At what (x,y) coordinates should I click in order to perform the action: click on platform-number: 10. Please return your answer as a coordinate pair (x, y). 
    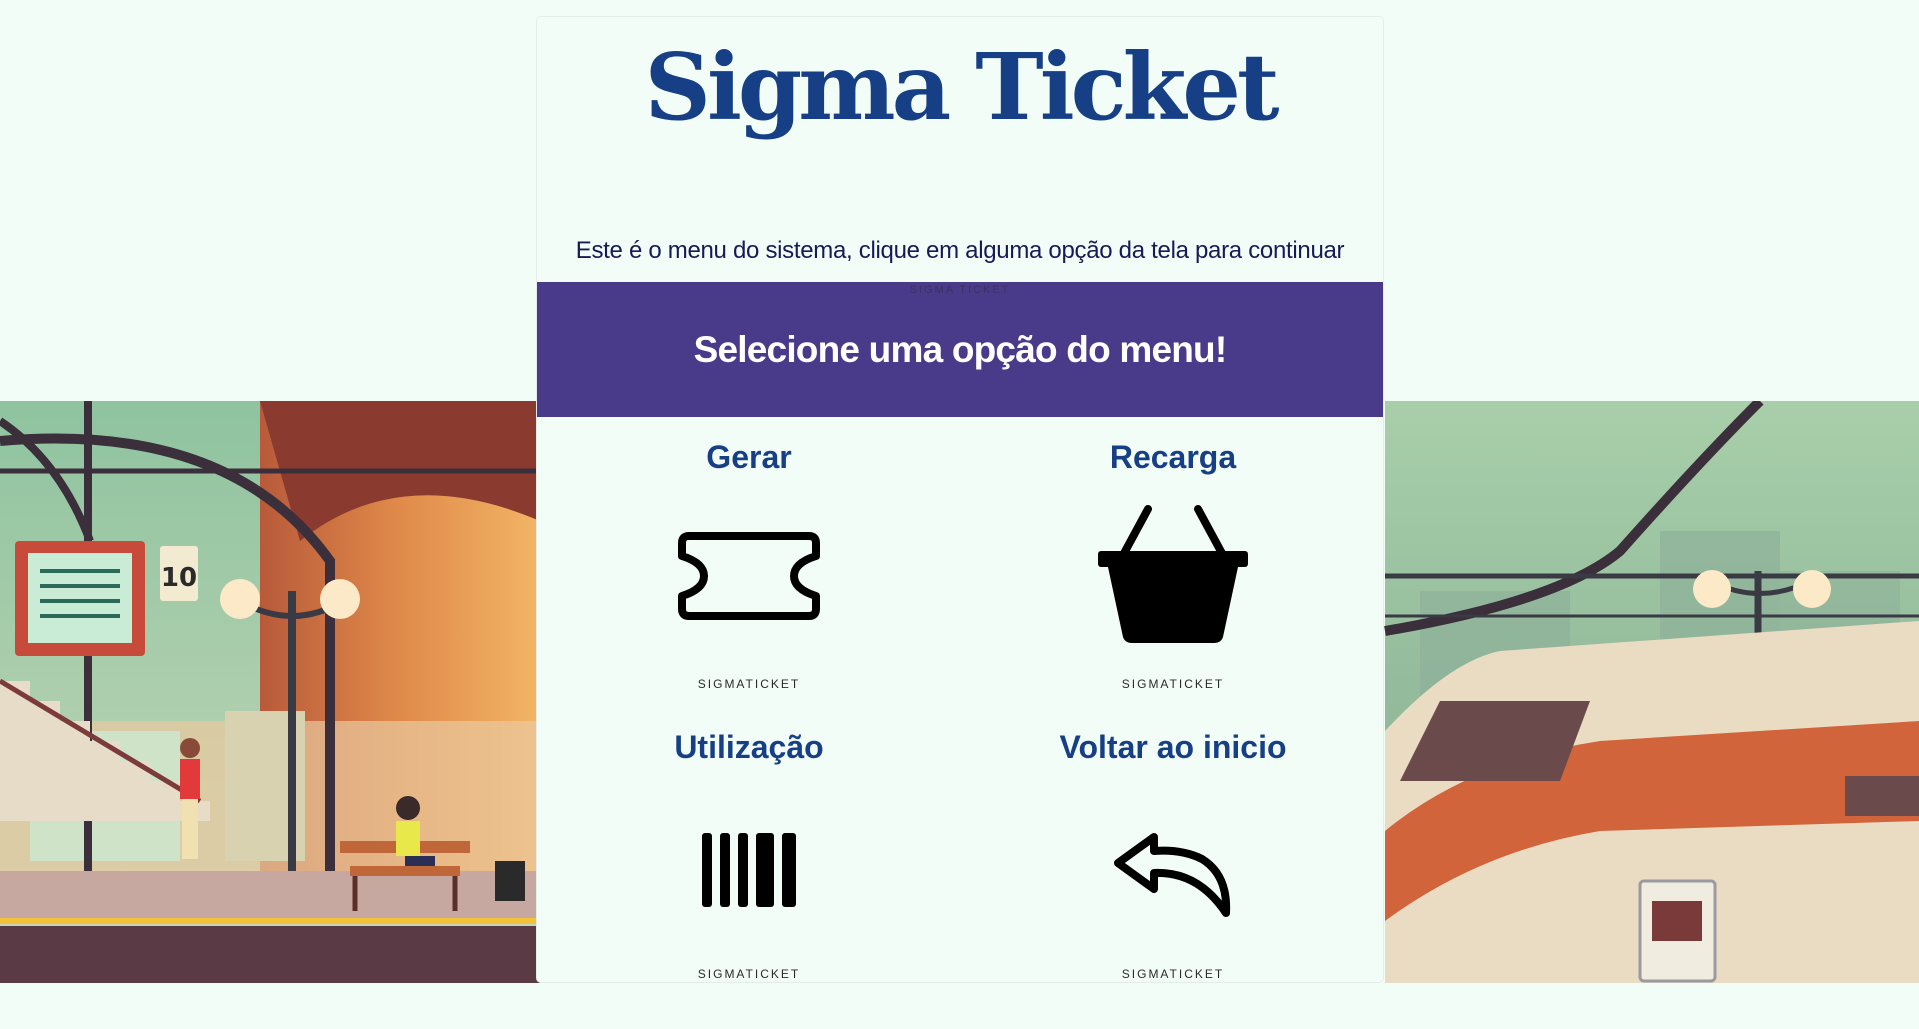
    Looking at the image, I should click on (179, 578).